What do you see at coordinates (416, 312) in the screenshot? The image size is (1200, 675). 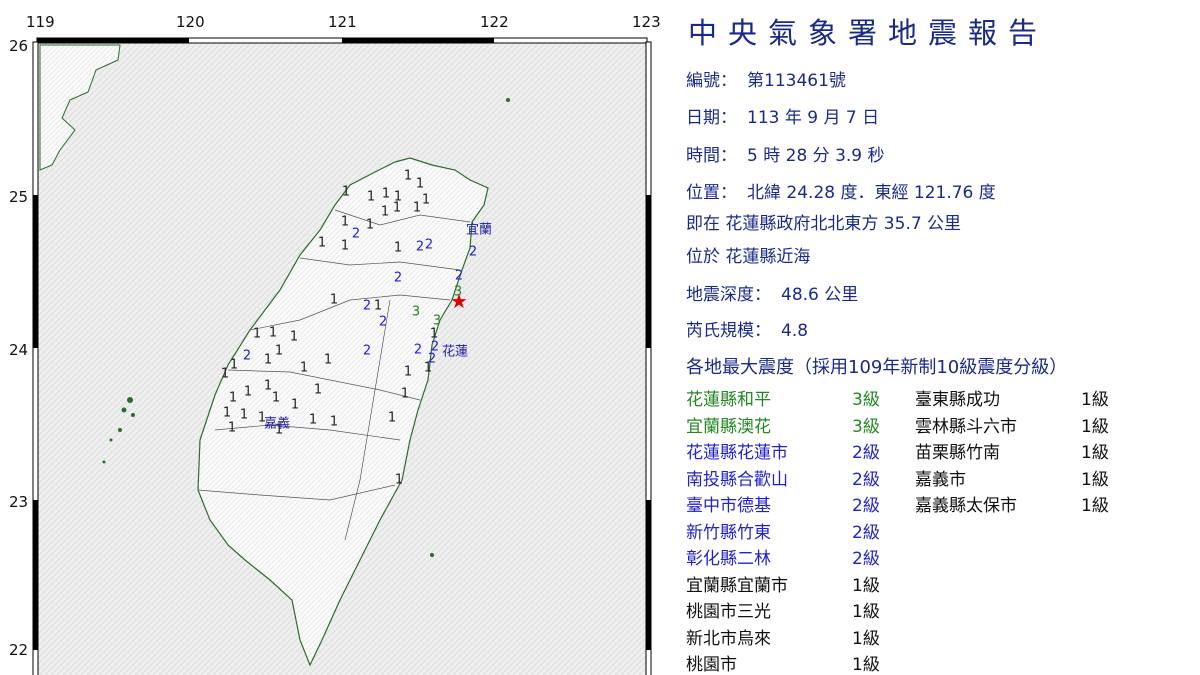 I see `intensity-mark: 3` at bounding box center [416, 312].